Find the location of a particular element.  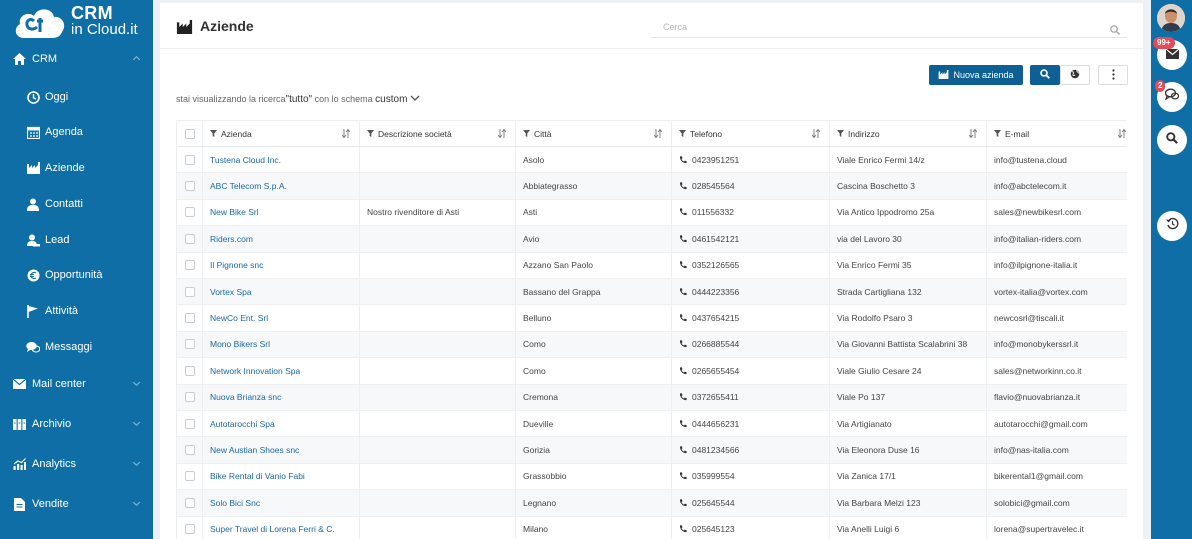

brand-logo: CRM in Cloud.it is located at coordinates (76, 23).